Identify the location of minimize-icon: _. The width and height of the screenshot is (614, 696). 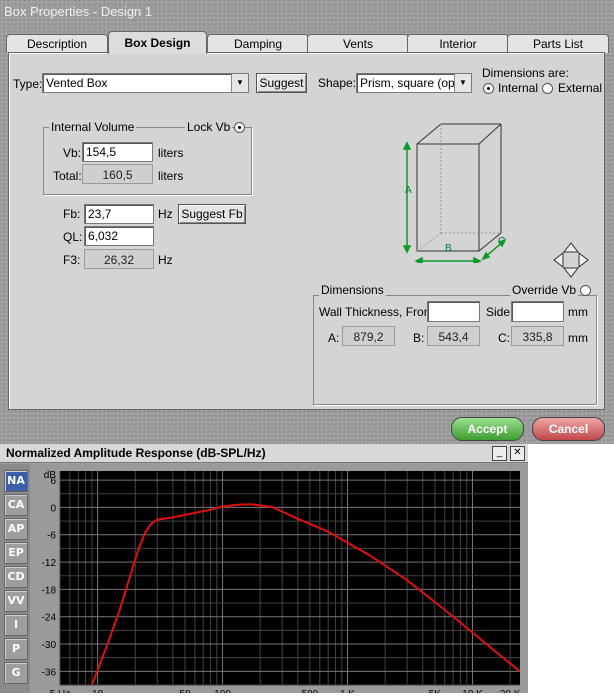
(499, 453).